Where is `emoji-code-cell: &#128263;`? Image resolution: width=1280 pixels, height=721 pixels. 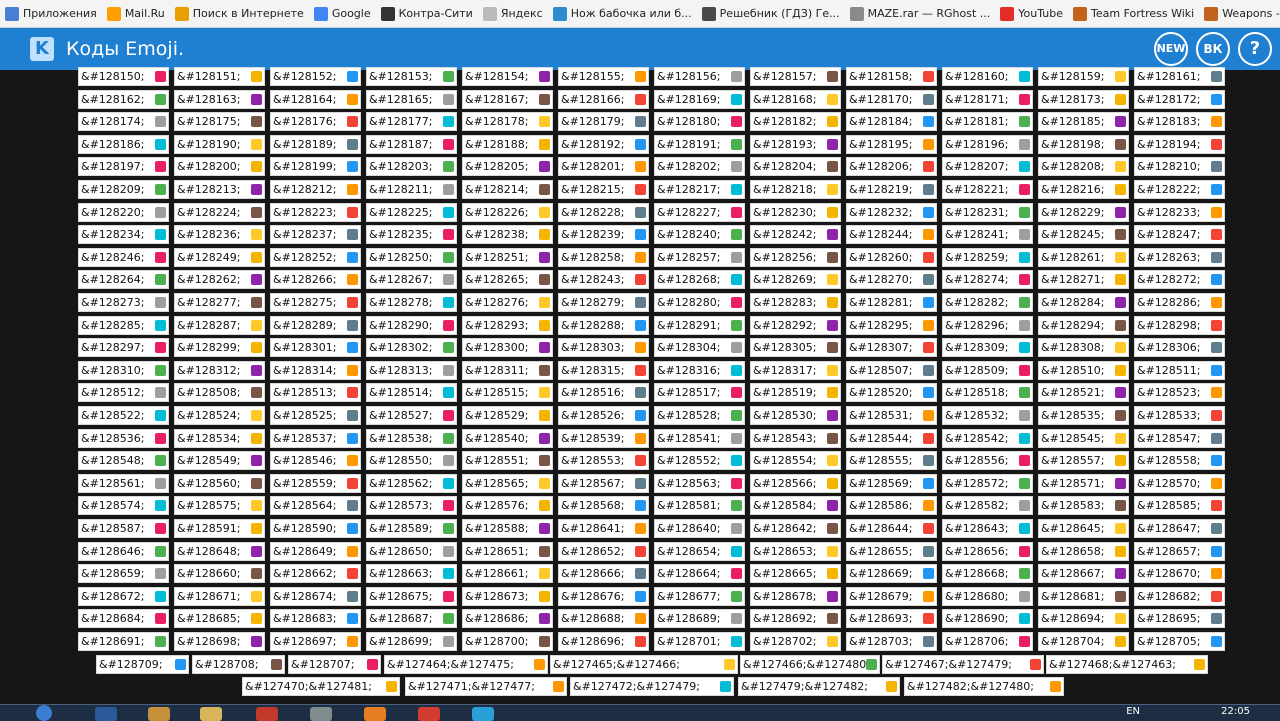
emoji-code-cell: &#128263; is located at coordinates (1179, 257).